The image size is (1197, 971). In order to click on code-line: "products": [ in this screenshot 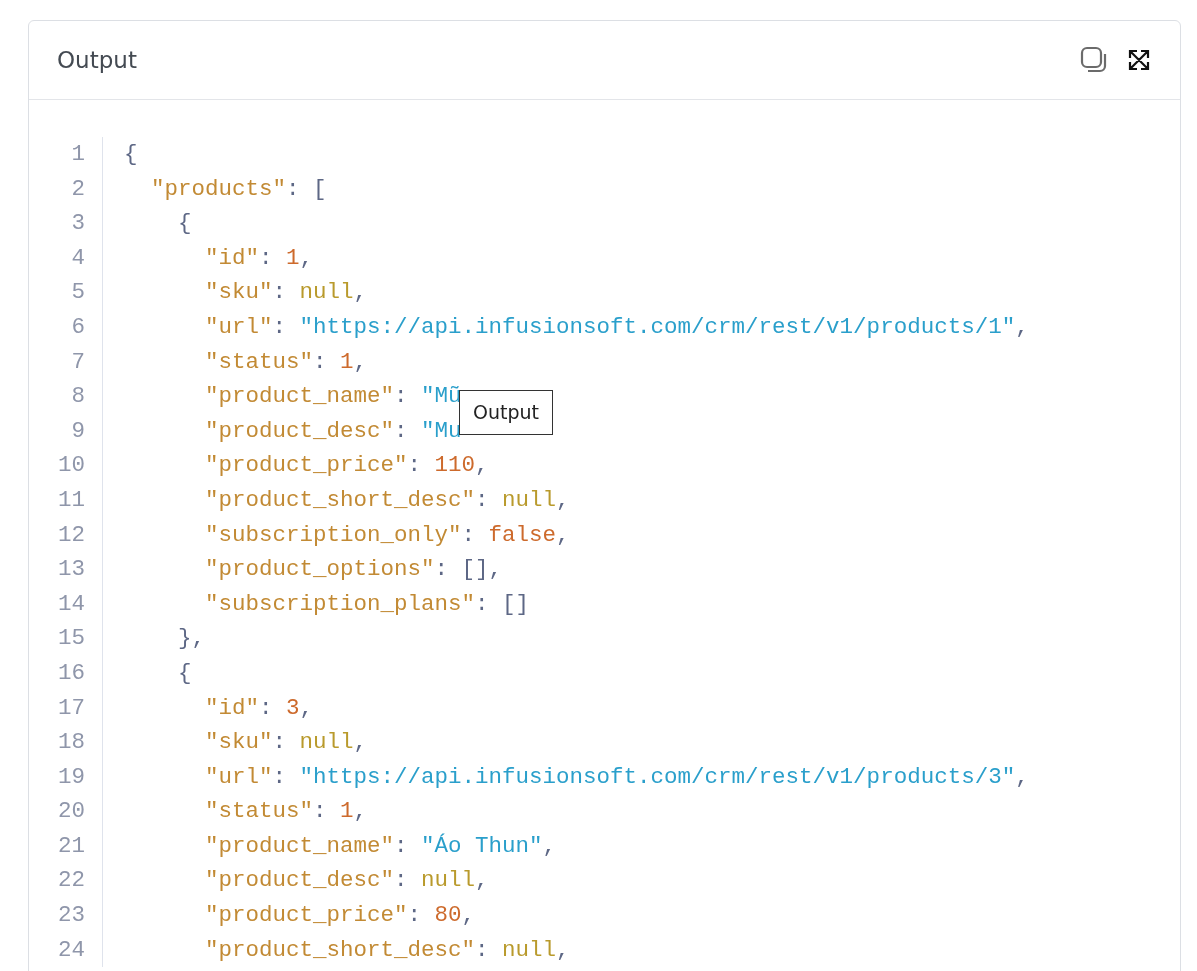, I will do `click(239, 189)`.